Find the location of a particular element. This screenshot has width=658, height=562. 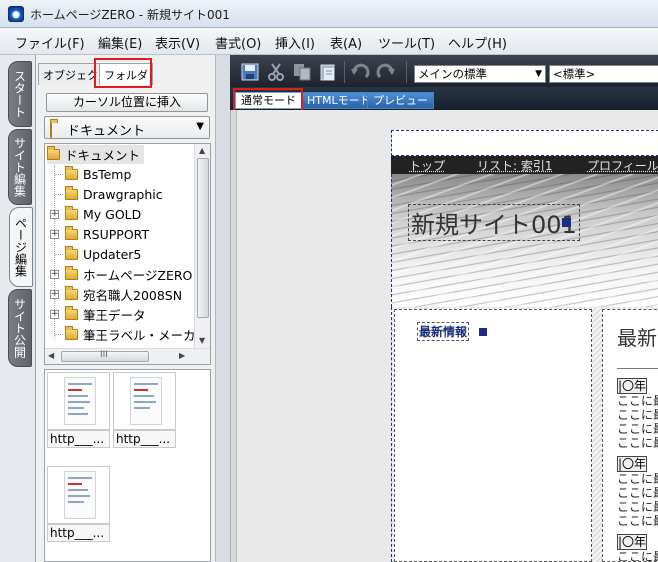

nav-item-profile: プロフィール is located at coordinates (622, 165).